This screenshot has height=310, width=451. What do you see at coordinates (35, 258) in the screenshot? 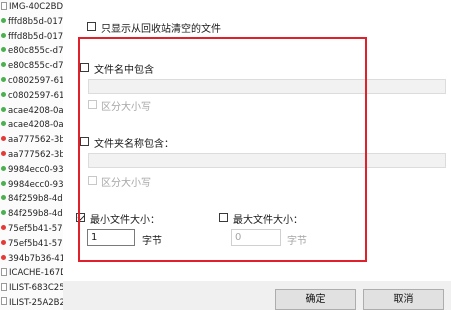
I see `file-name: 394b7b36-41f` at bounding box center [35, 258].